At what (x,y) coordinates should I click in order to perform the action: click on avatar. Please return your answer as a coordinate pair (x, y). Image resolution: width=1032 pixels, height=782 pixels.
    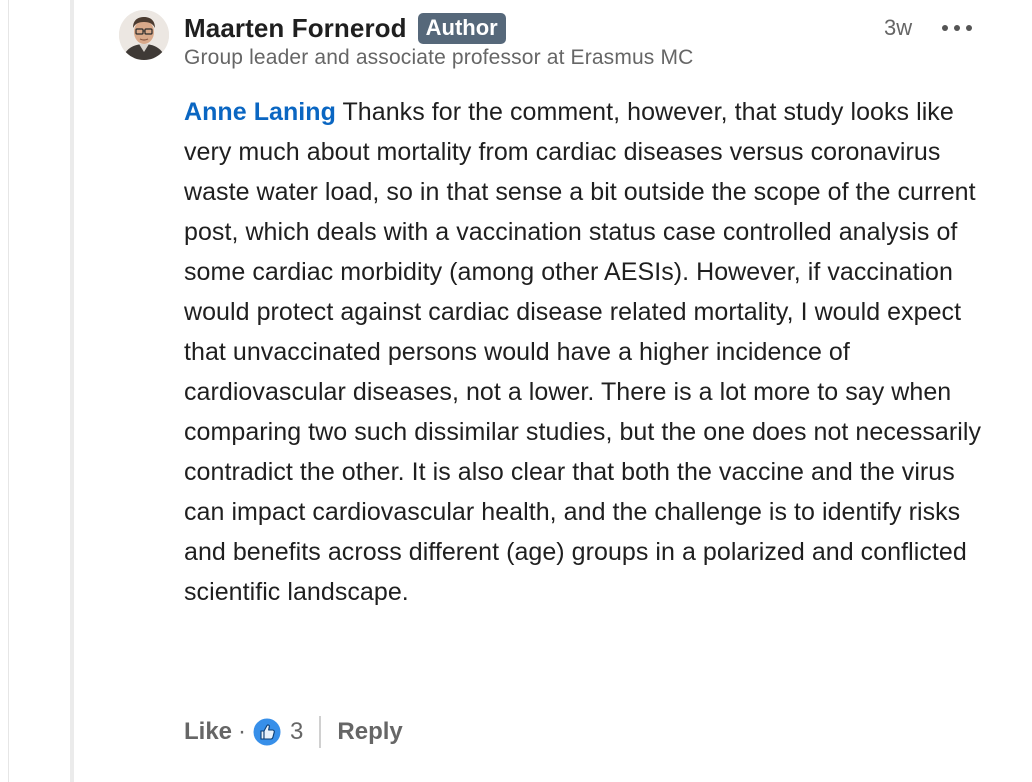
    Looking at the image, I should click on (144, 35).